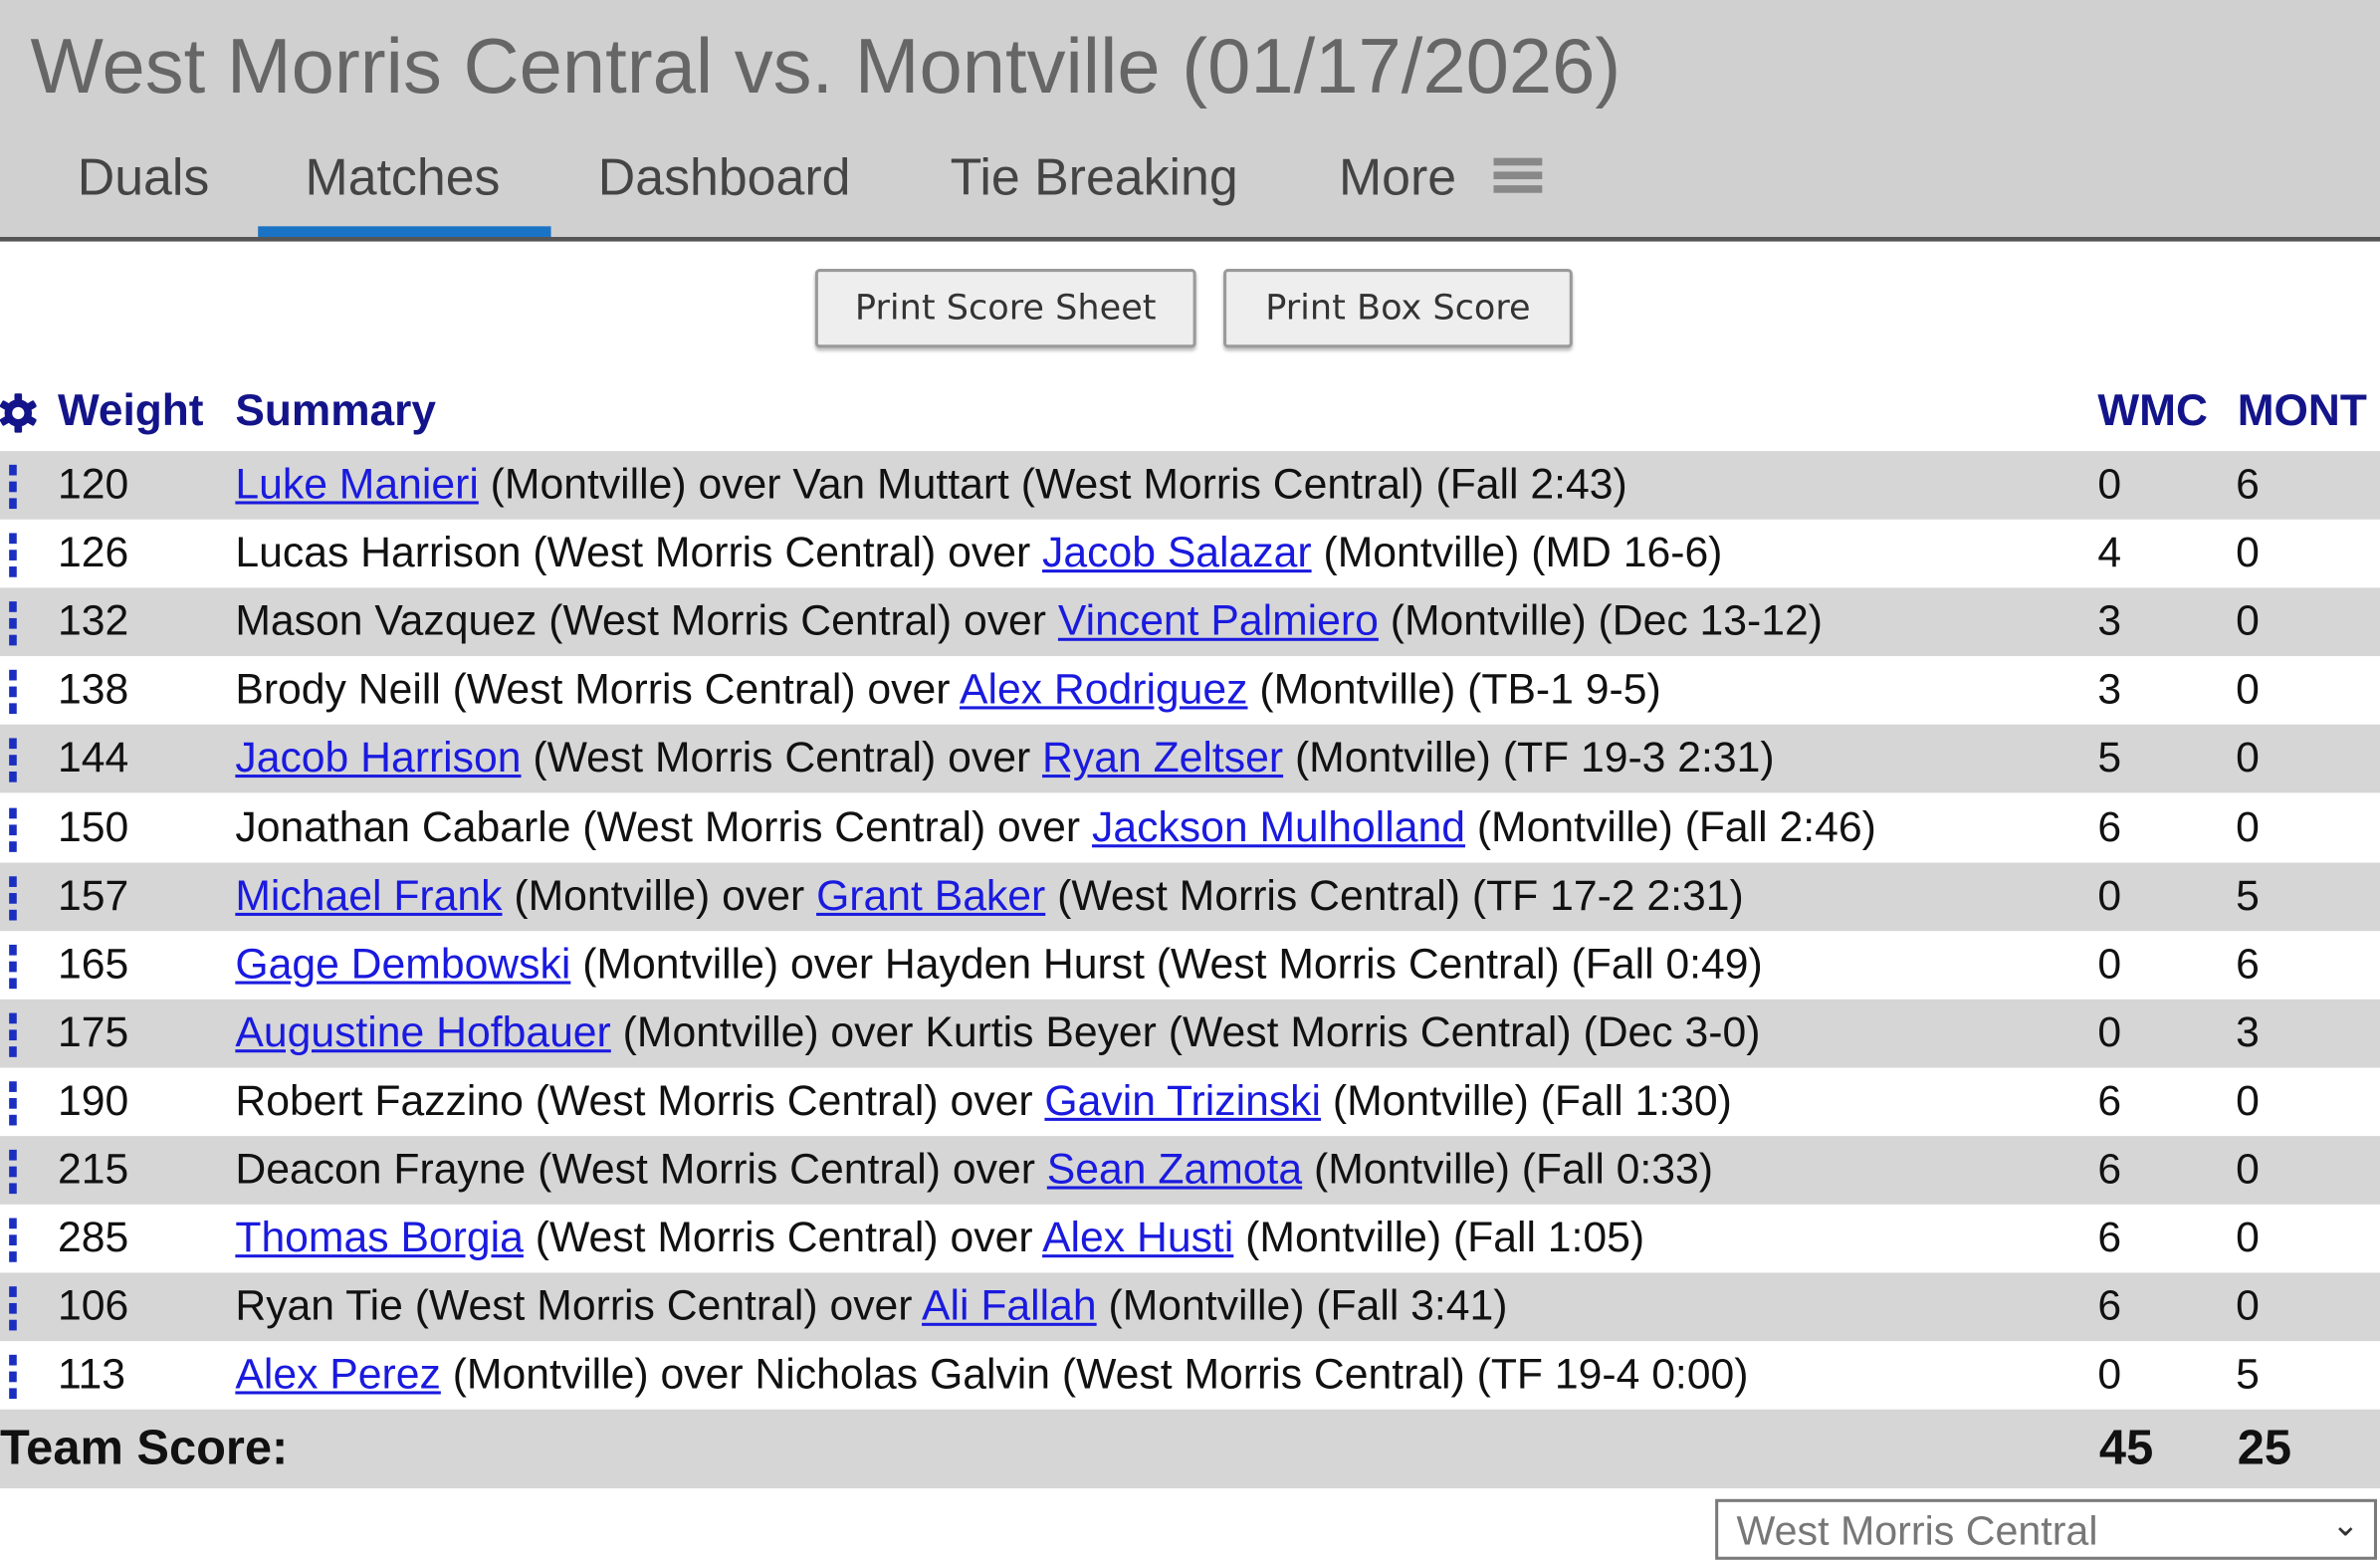 The image size is (2380, 1560). What do you see at coordinates (144, 178) in the screenshot?
I see `tab-duals: Duals` at bounding box center [144, 178].